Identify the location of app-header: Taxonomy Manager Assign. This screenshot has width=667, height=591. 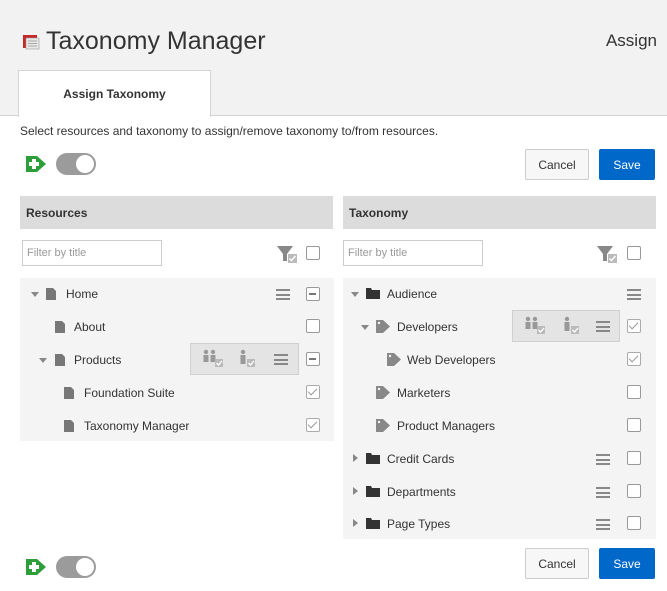
(333, 35).